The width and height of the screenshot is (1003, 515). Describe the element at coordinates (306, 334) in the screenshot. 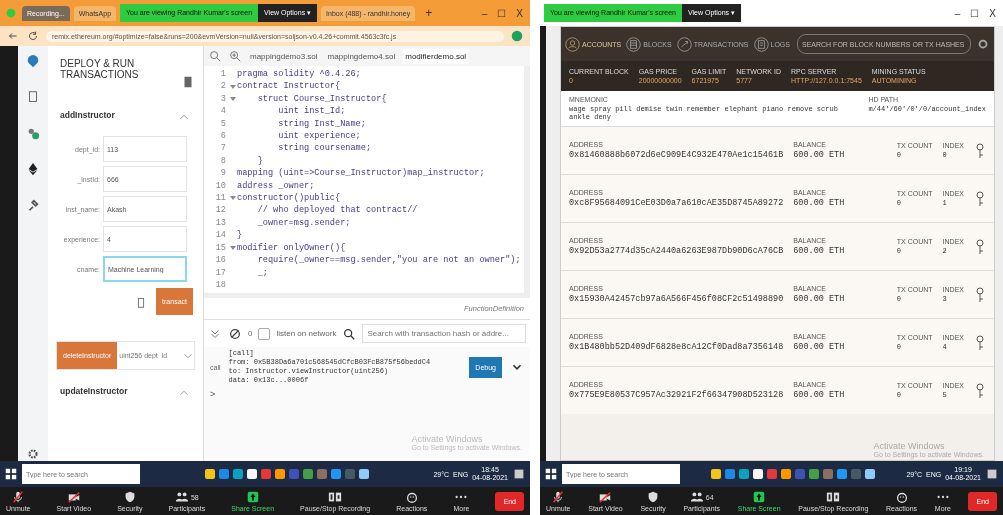

I see `checkbox-label: listen on network` at that location.